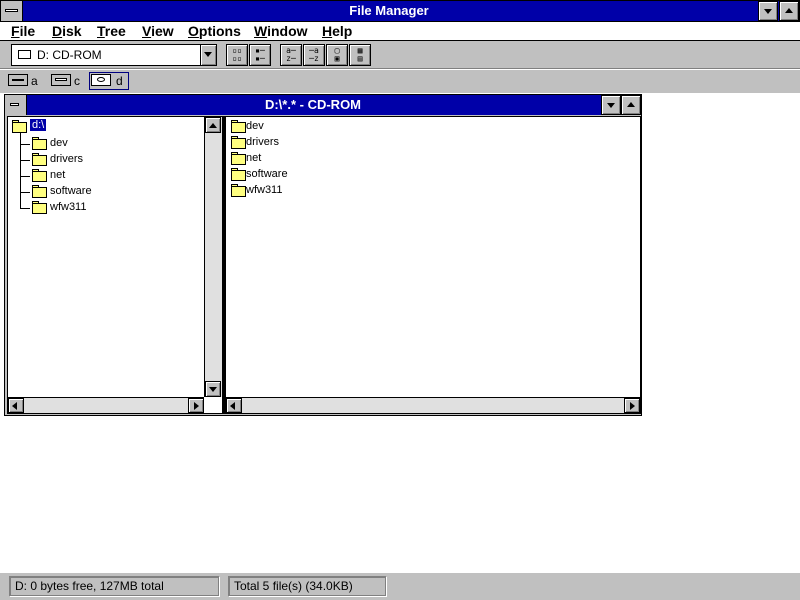 This screenshot has height=600, width=800. I want to click on connect-network-drive-button: ▫▫ ▫▫, so click(237, 55).